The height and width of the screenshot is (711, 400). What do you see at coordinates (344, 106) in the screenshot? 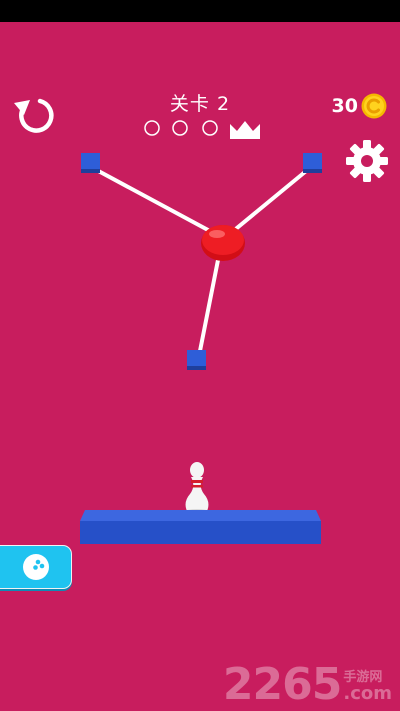
I see `coin-count: 30` at bounding box center [344, 106].